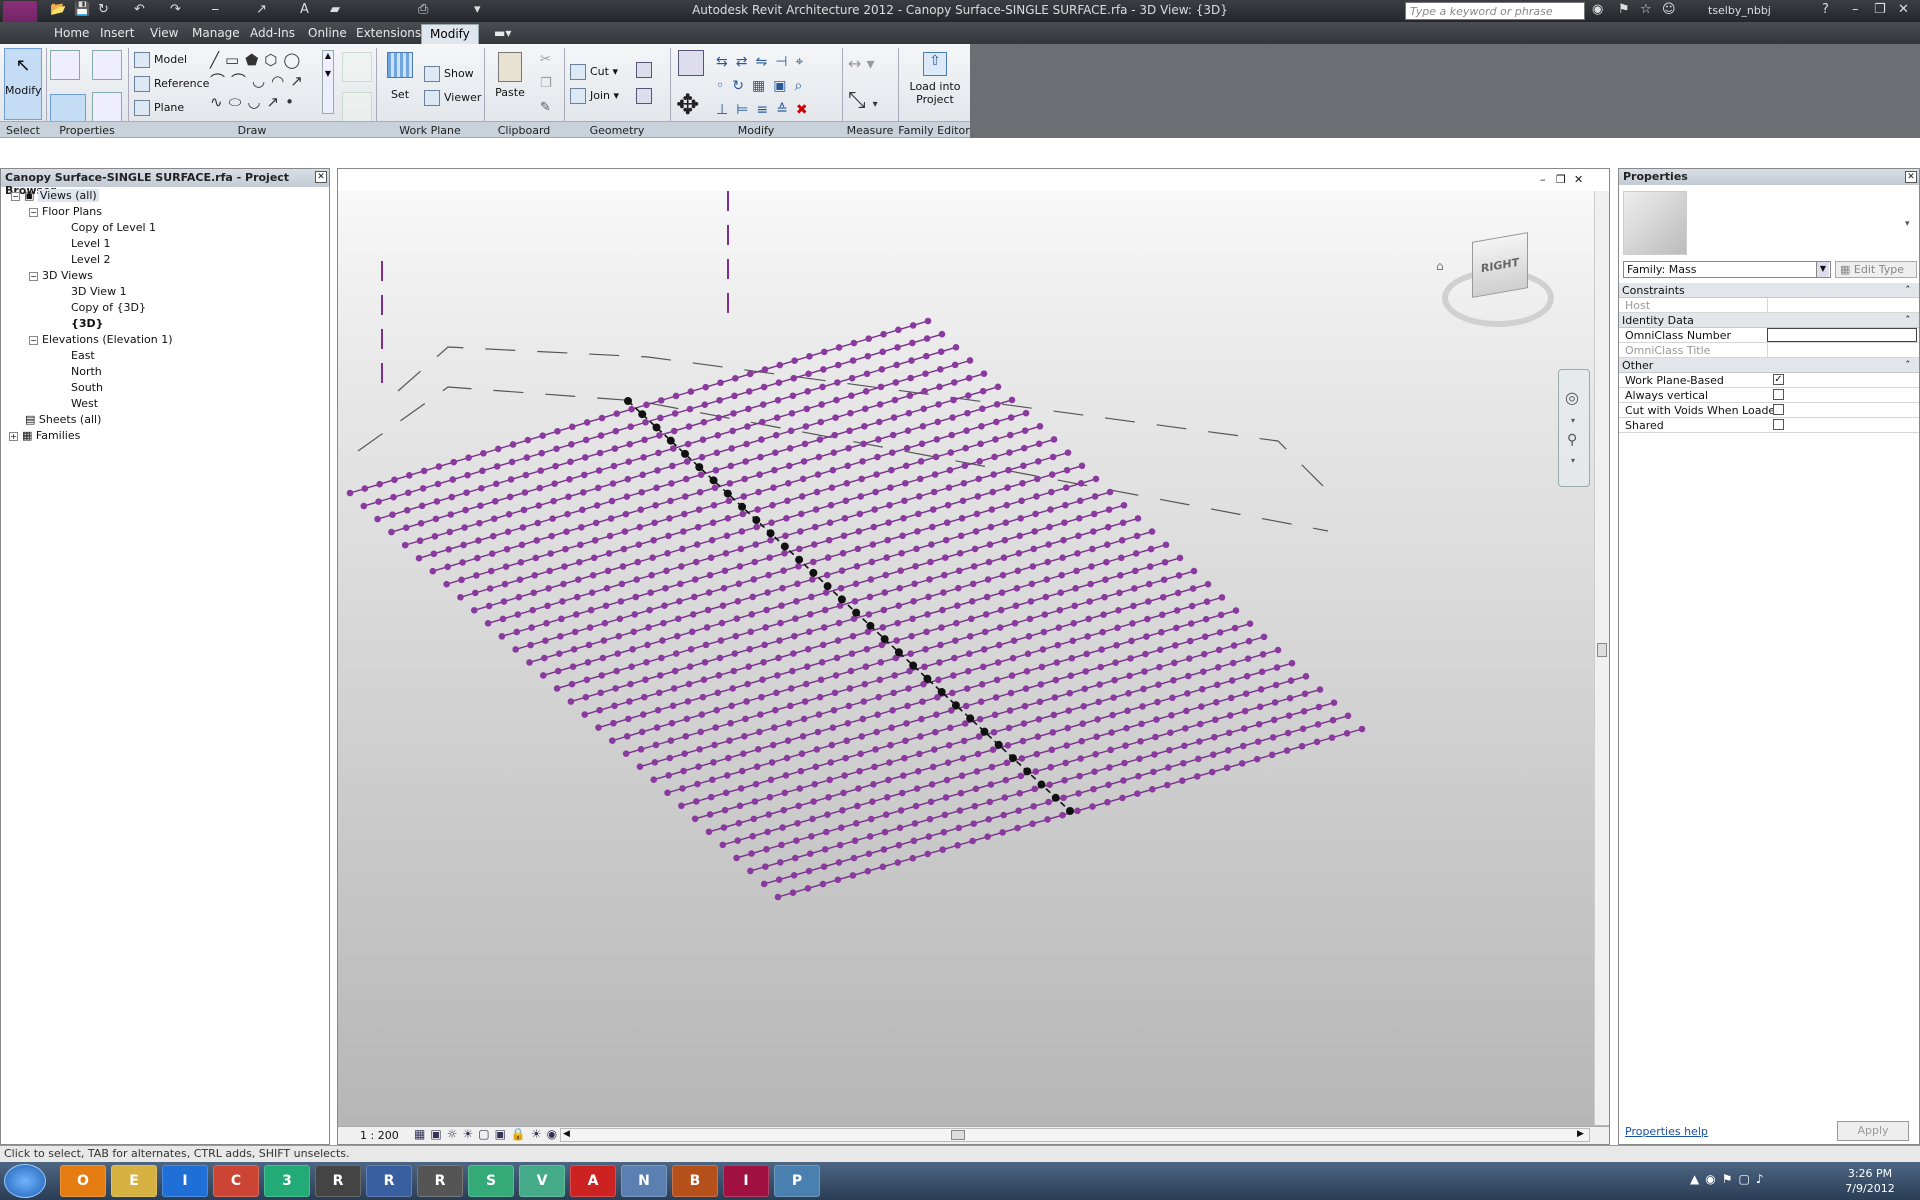 Image resolution: width=1920 pixels, height=1200 pixels. What do you see at coordinates (785, 62) in the screenshot?
I see `split-icon: ⊣` at bounding box center [785, 62].